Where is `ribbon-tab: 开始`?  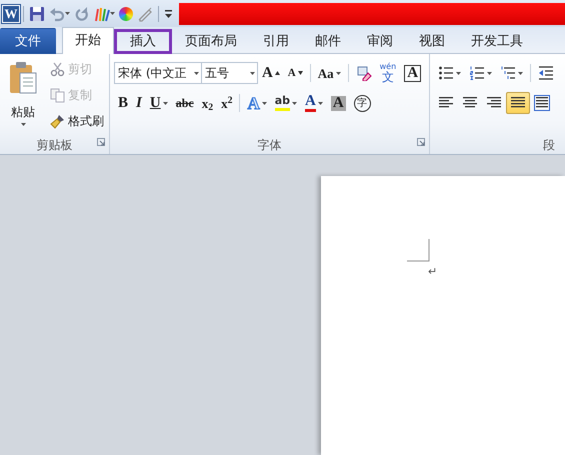
ribbon-tab: 开始 is located at coordinates (88, 40).